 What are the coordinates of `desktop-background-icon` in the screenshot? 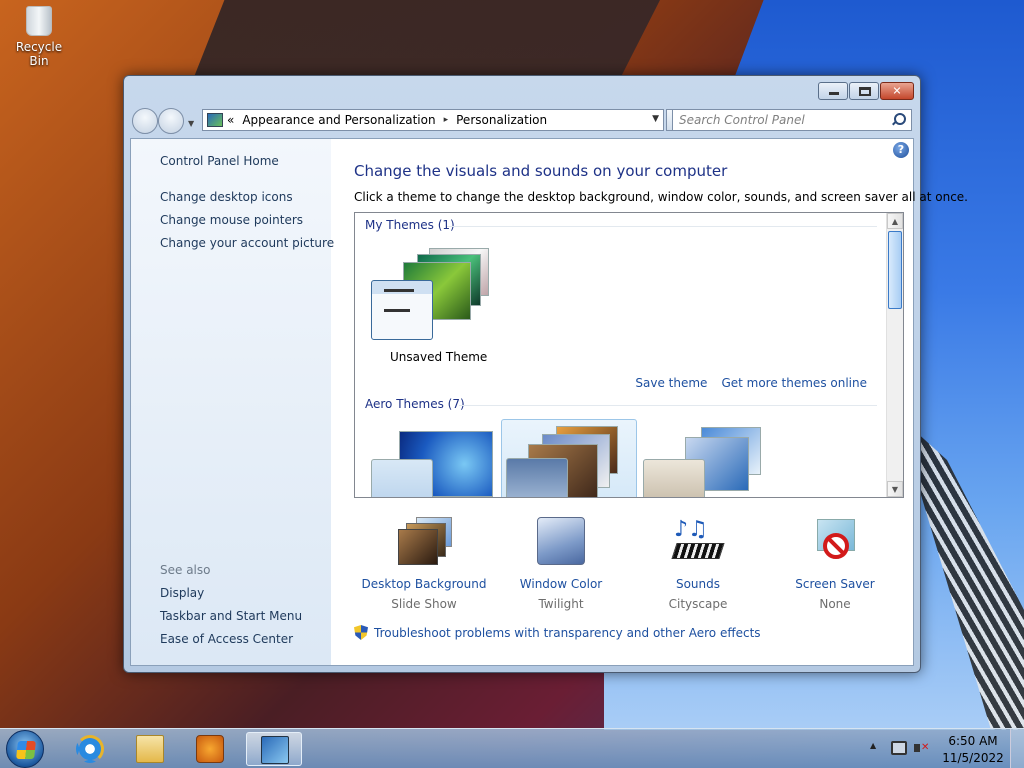 It's located at (425, 542).